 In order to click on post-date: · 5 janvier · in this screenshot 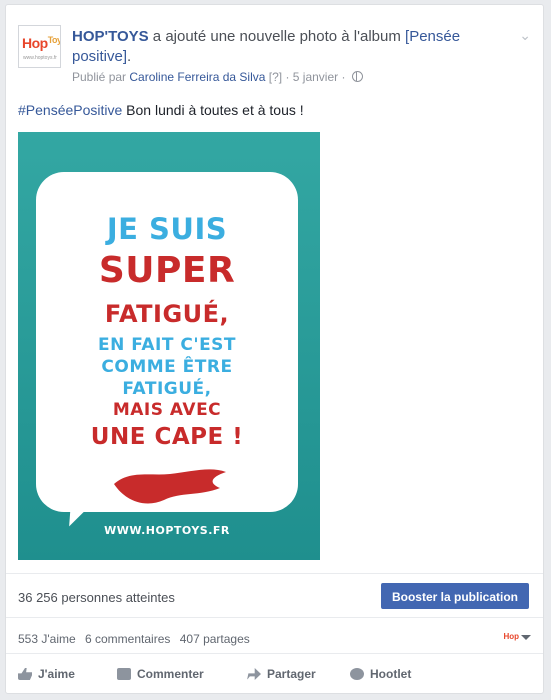, I will do `click(315, 77)`.